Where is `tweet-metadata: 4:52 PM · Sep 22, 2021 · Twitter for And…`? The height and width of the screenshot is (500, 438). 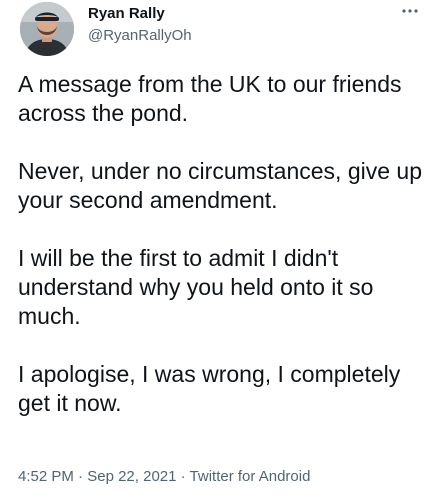 tweet-metadata: 4:52 PM · Sep 22, 2021 · Twitter for And… is located at coordinates (164, 477).